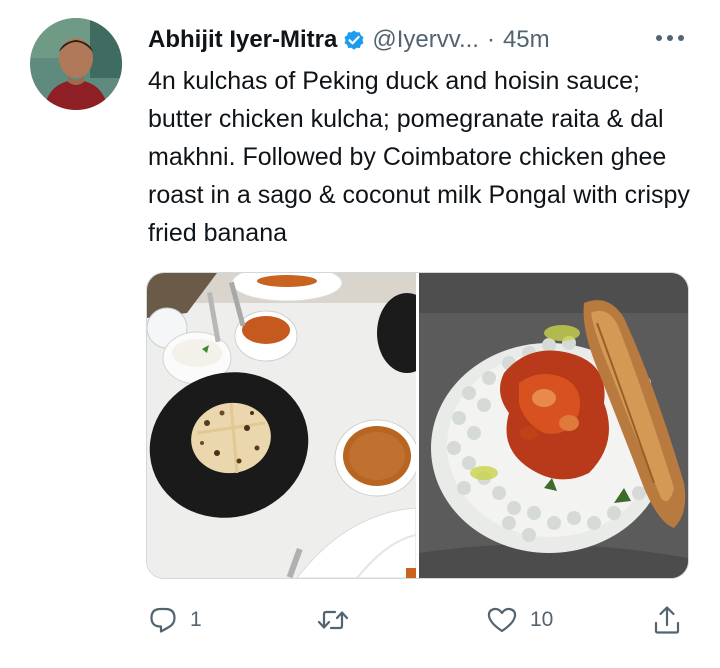 The height and width of the screenshot is (668, 720). What do you see at coordinates (76, 64) in the screenshot?
I see `author-avatar` at bounding box center [76, 64].